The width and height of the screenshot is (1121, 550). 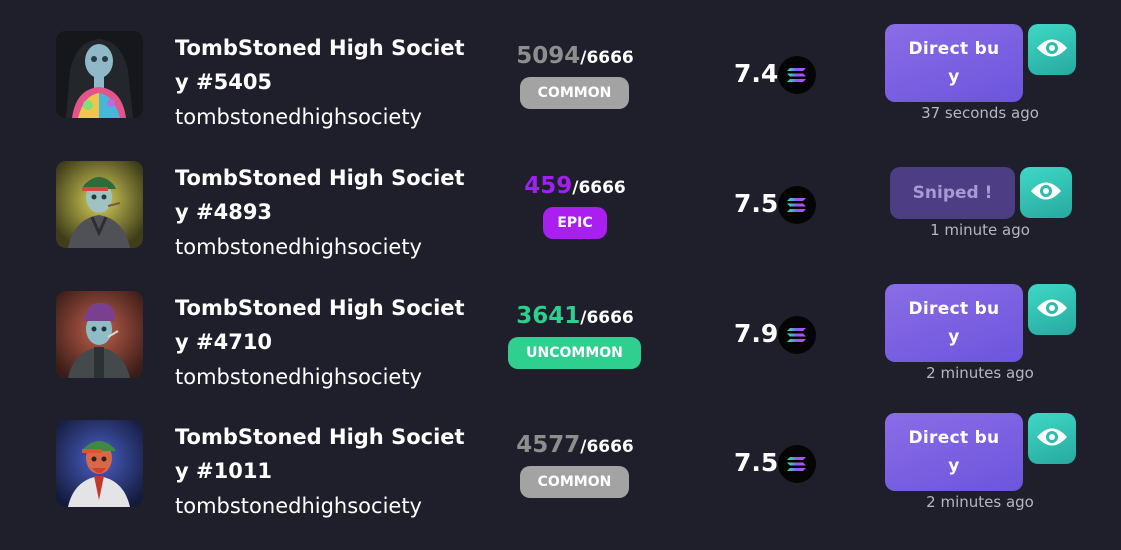 What do you see at coordinates (224, 471) in the screenshot?
I see `nft-name-line: y #1011` at bounding box center [224, 471].